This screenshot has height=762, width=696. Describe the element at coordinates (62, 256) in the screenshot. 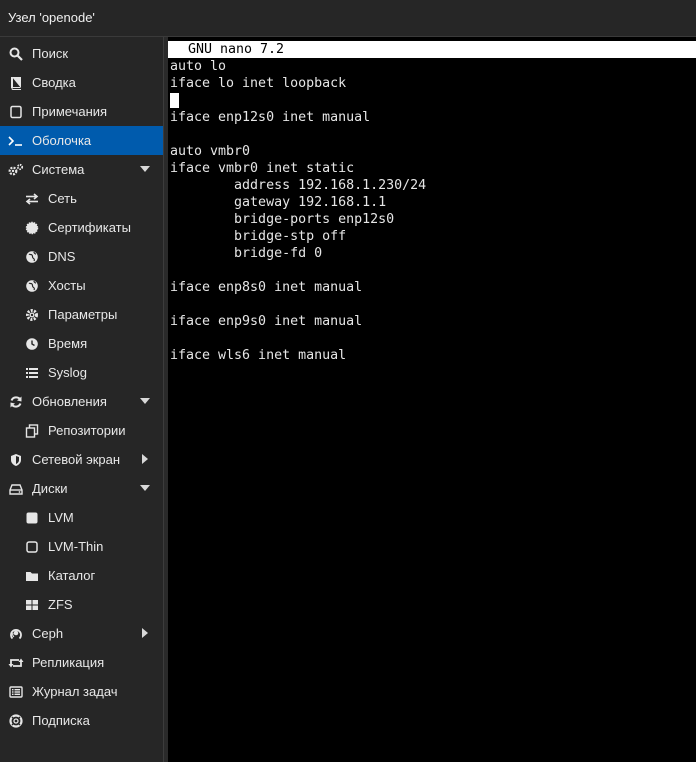

I see `sidebar-item-label: DNS` at that location.